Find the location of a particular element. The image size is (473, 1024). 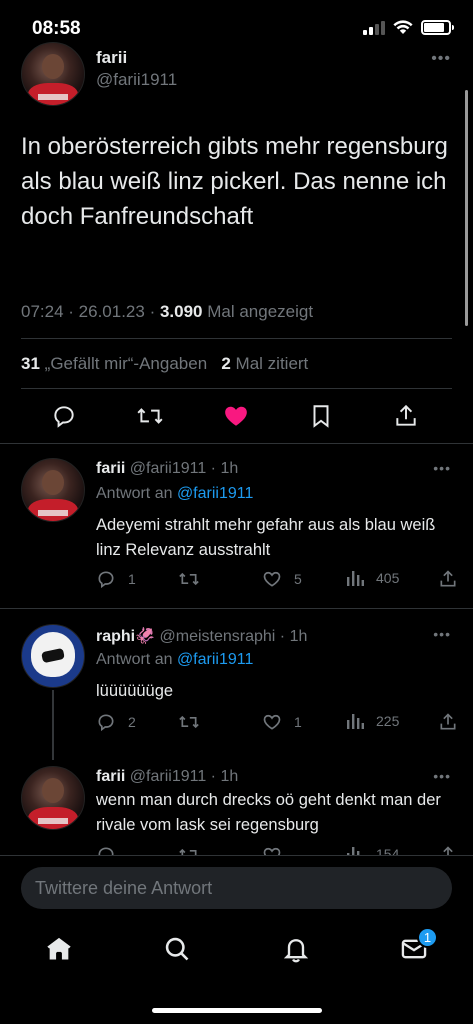

reply-button: 1 is located at coordinates (116, 579).